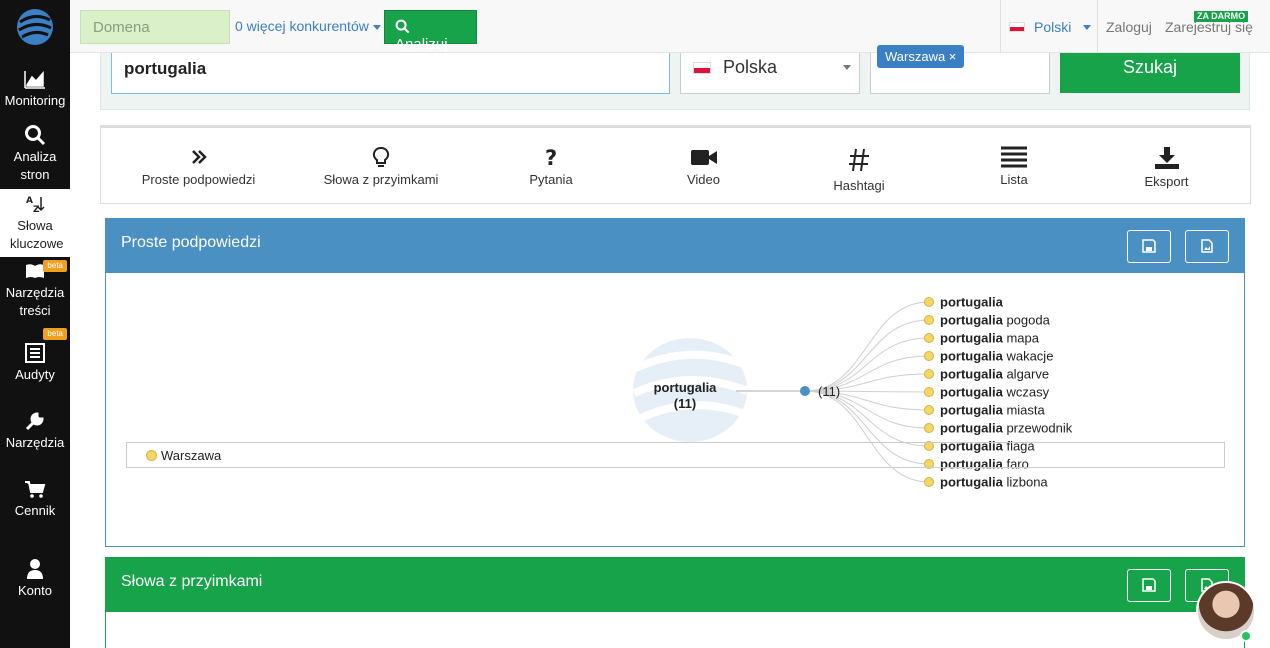 Image resolution: width=1270 pixels, height=648 pixels. I want to click on login-link: Zaloguj, so click(1129, 27).